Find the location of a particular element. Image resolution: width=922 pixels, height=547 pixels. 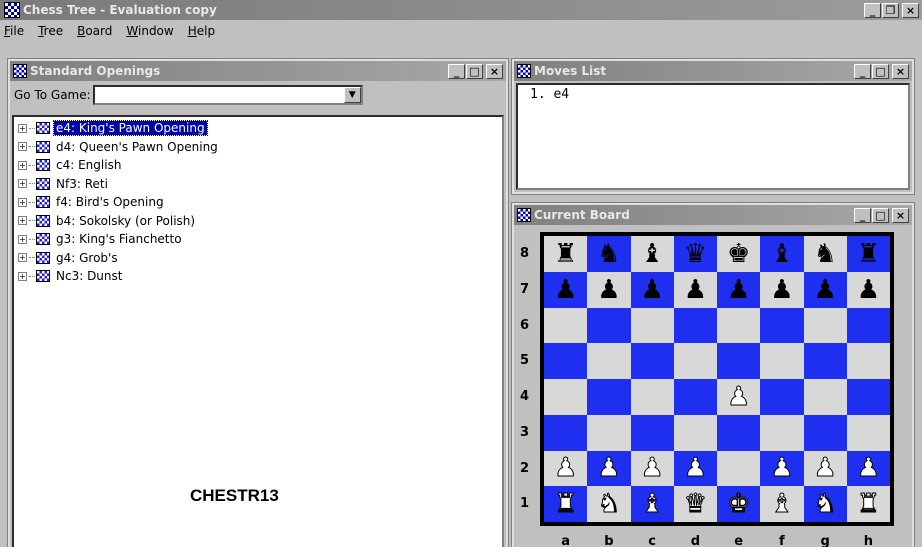

square-c3 is located at coordinates (652, 432).